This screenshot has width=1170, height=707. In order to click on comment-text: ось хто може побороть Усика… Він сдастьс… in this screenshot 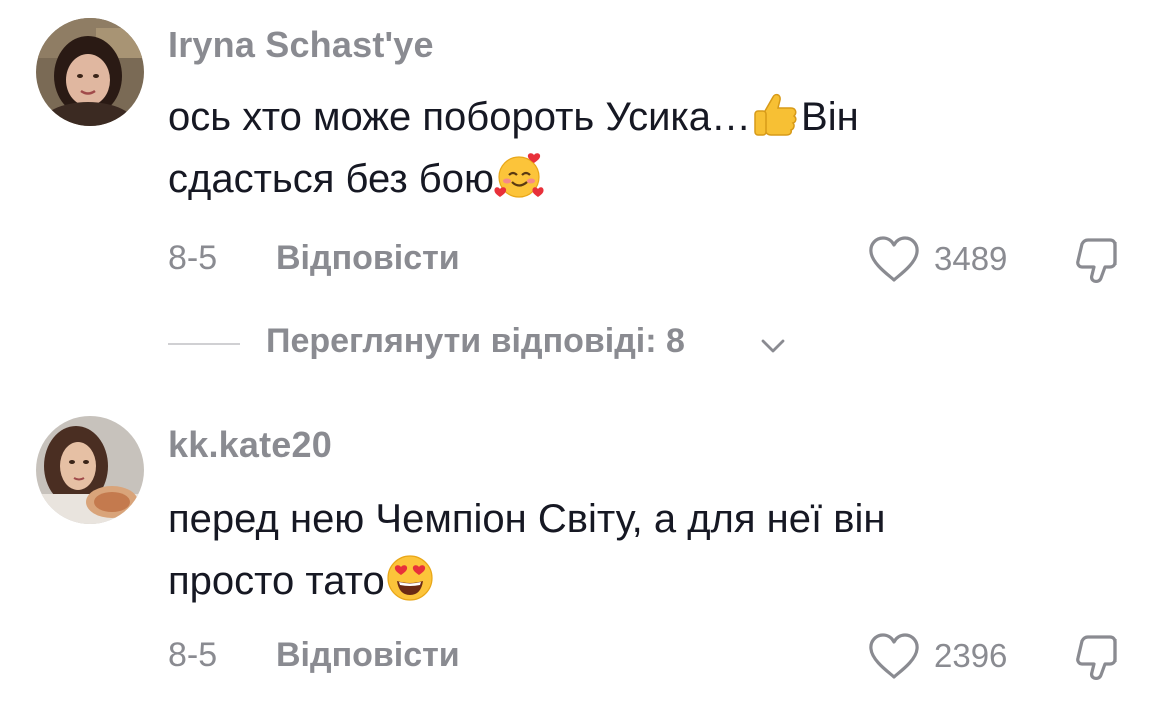, I will do `click(598, 148)`.